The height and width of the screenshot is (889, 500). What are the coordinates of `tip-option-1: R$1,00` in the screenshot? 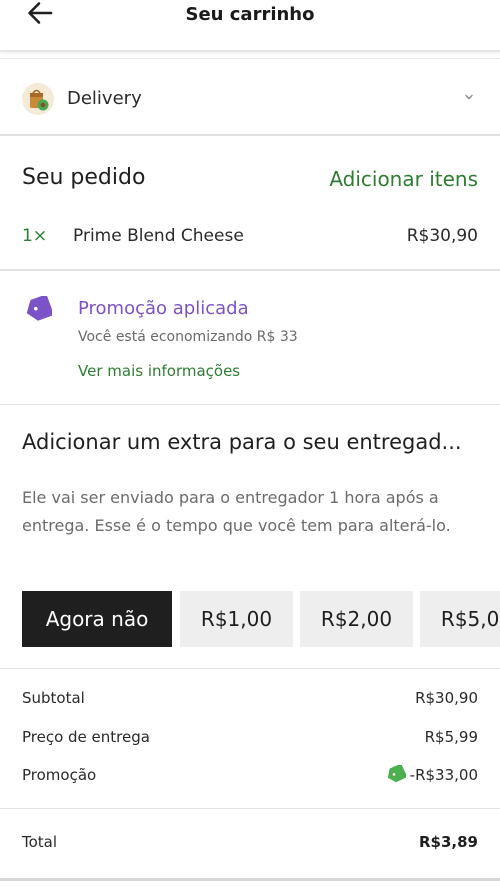 It's located at (236, 619).